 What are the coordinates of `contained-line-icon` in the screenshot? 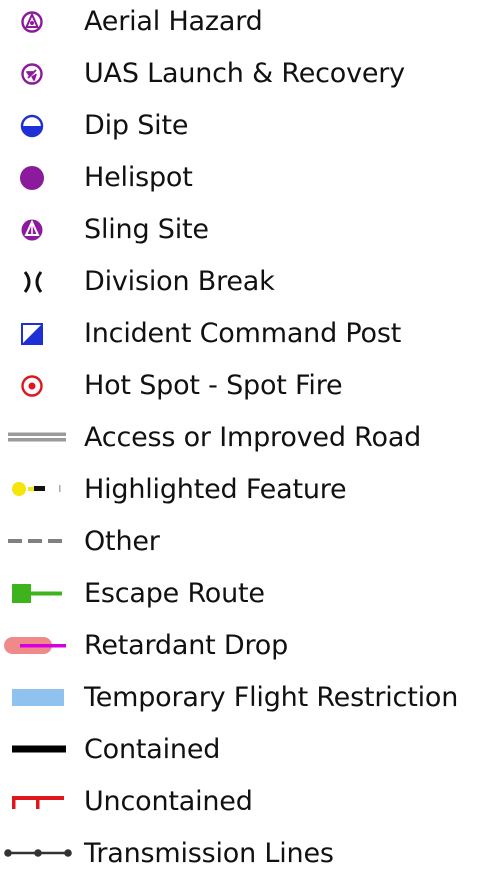 It's located at (38, 750).